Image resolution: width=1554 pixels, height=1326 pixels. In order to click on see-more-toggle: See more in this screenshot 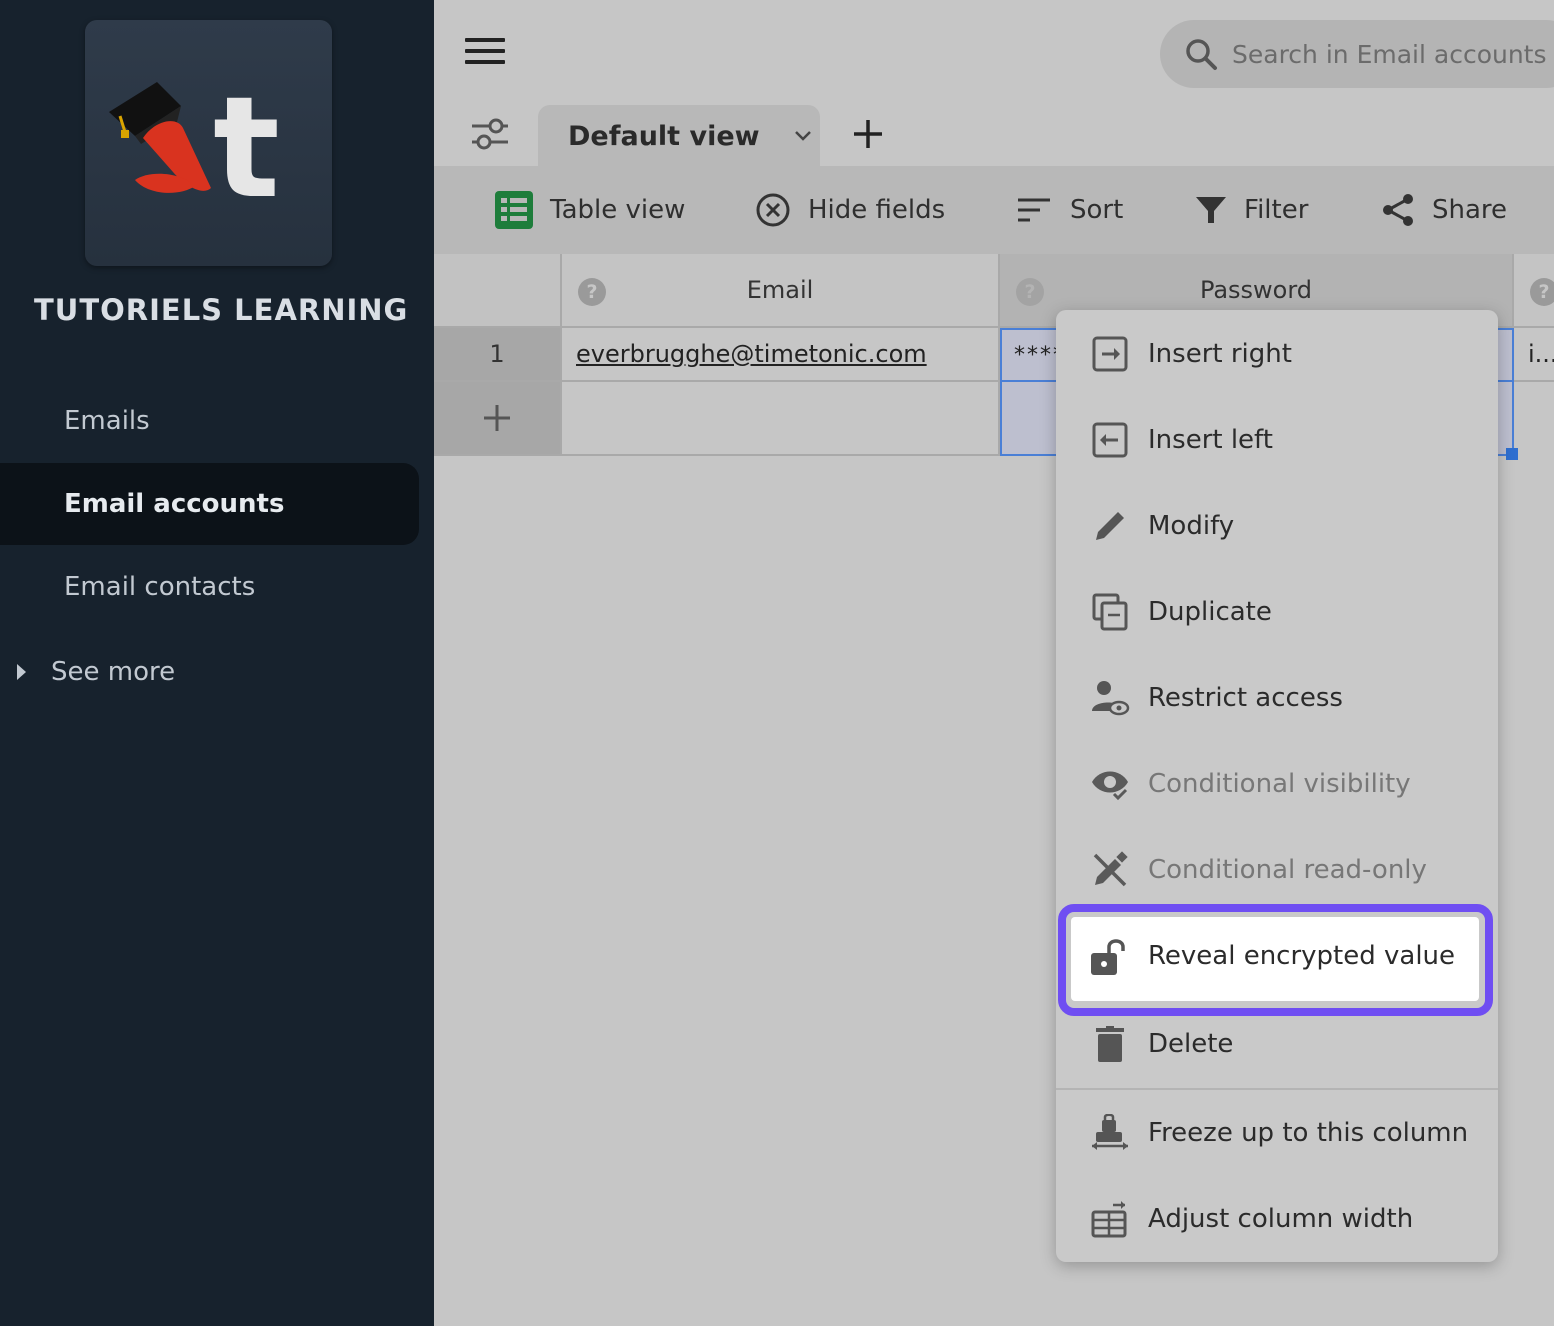, I will do `click(209, 672)`.